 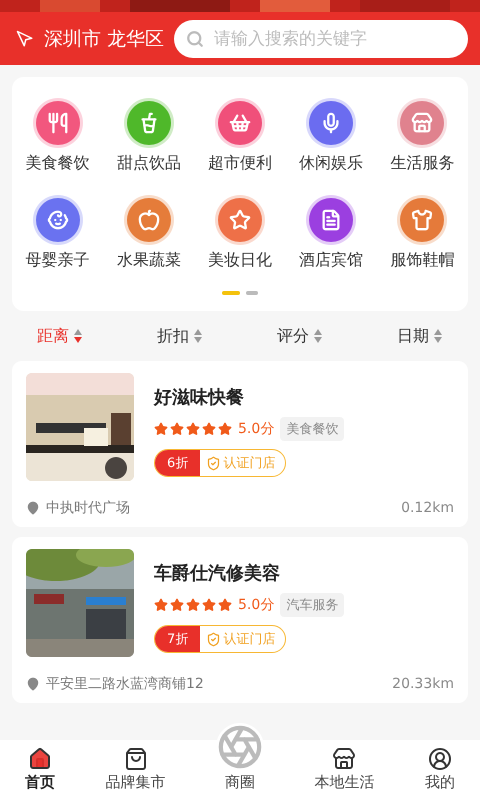 I want to click on home-icon, so click(x=40, y=759).